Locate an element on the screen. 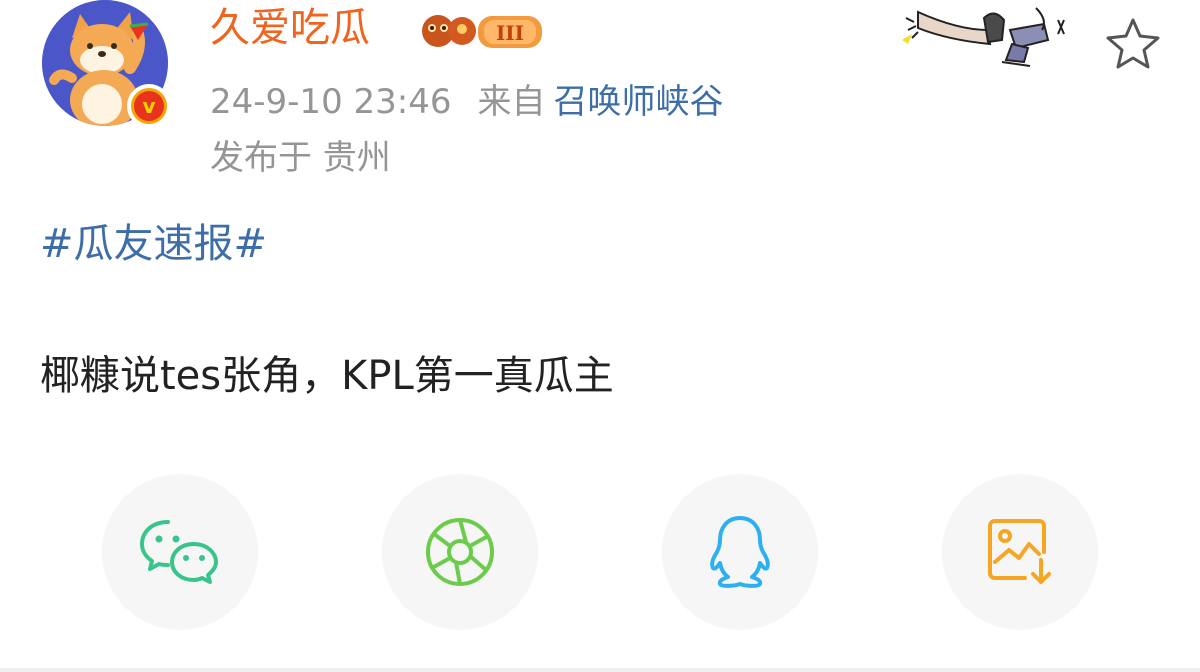 This screenshot has height=672, width=1200. share-moments-button is located at coordinates (460, 552).